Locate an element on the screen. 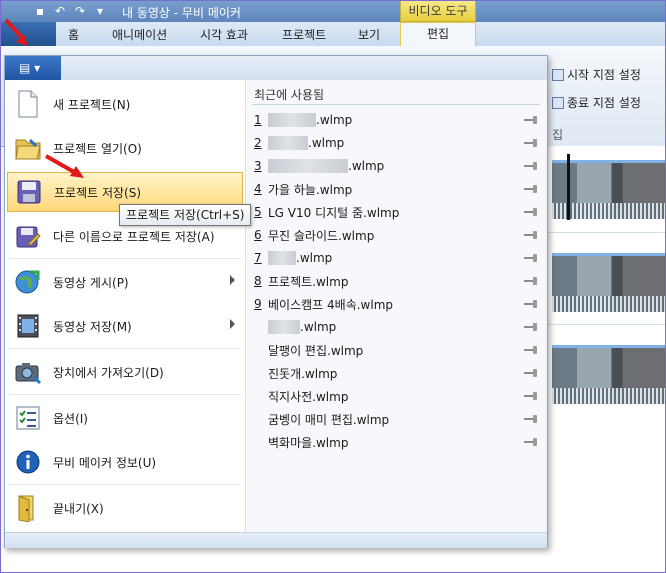 The height and width of the screenshot is (573, 666). recent-file-item: 굼벵이 매미 편집.wlmp is located at coordinates (396, 419).